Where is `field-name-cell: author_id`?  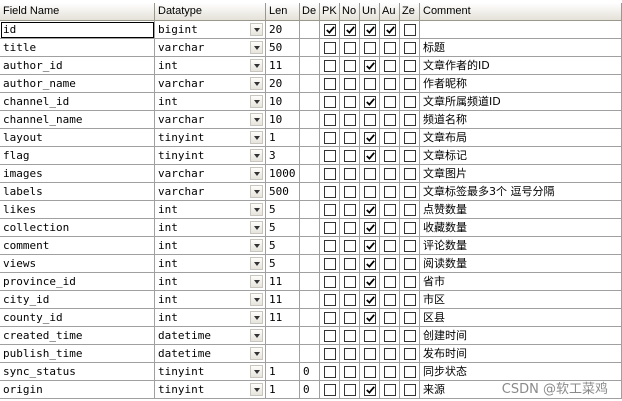
field-name-cell: author_id is located at coordinates (77, 66).